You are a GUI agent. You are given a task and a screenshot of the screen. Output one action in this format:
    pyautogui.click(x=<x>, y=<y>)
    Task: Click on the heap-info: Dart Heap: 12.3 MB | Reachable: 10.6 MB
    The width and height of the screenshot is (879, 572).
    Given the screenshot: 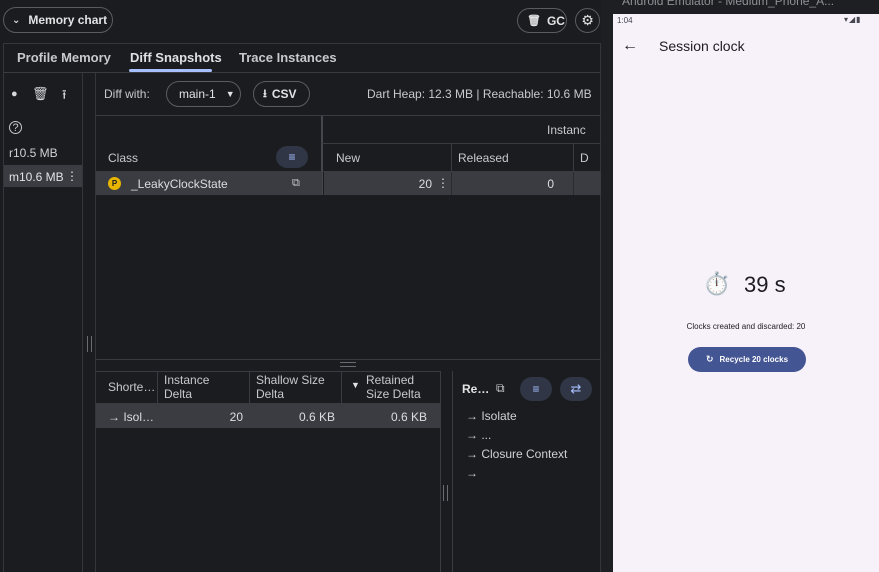 What is the action you would take?
    pyautogui.click(x=479, y=94)
    